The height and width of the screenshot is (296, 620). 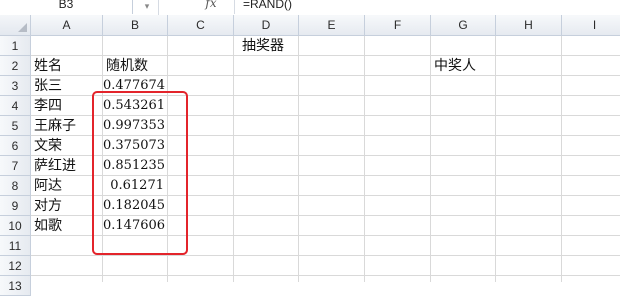 What do you see at coordinates (15, 126) in the screenshot?
I see `row-header-5: 5` at bounding box center [15, 126].